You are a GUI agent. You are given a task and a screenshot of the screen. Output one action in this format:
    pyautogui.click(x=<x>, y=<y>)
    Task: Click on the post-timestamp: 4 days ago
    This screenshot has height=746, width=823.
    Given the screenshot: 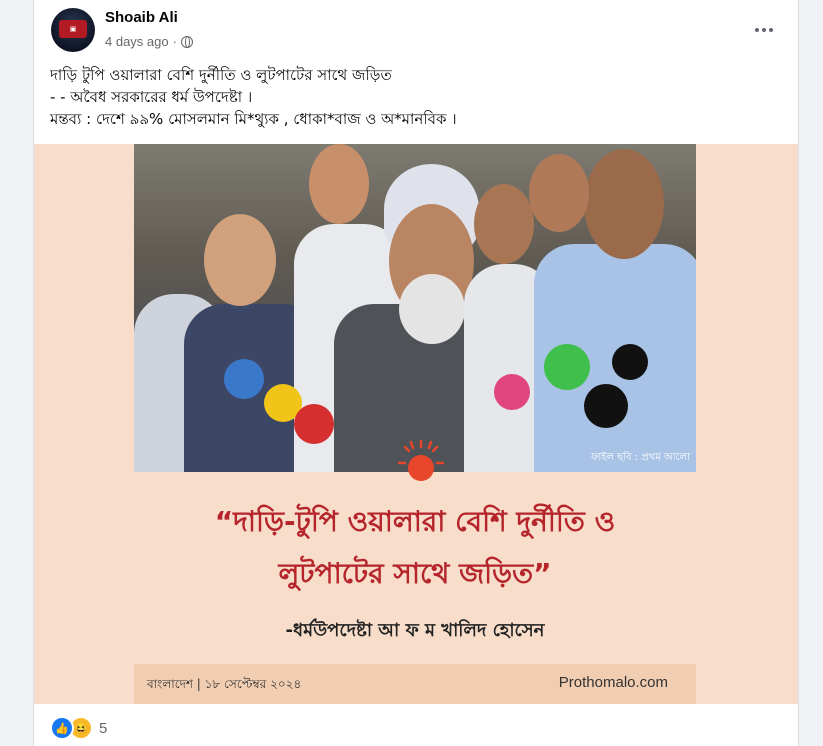 What is the action you would take?
    pyautogui.click(x=137, y=41)
    